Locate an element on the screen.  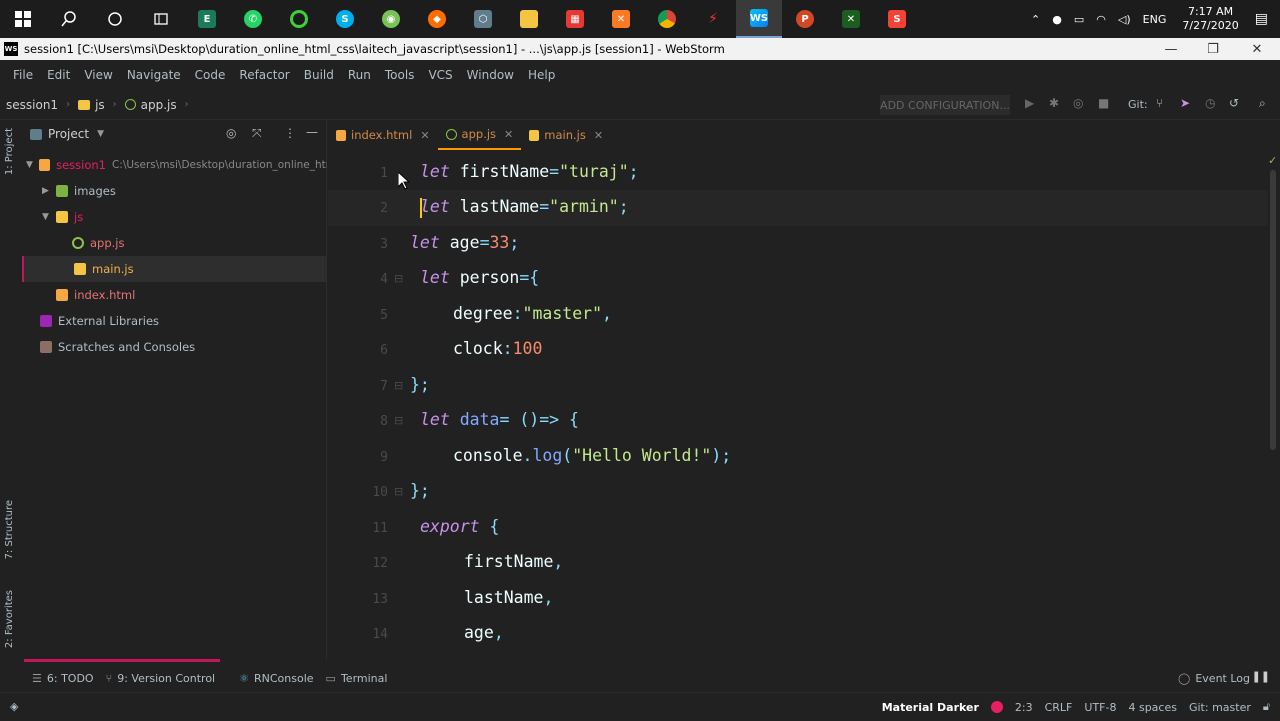
menu-code: Code is located at coordinates (210, 75).